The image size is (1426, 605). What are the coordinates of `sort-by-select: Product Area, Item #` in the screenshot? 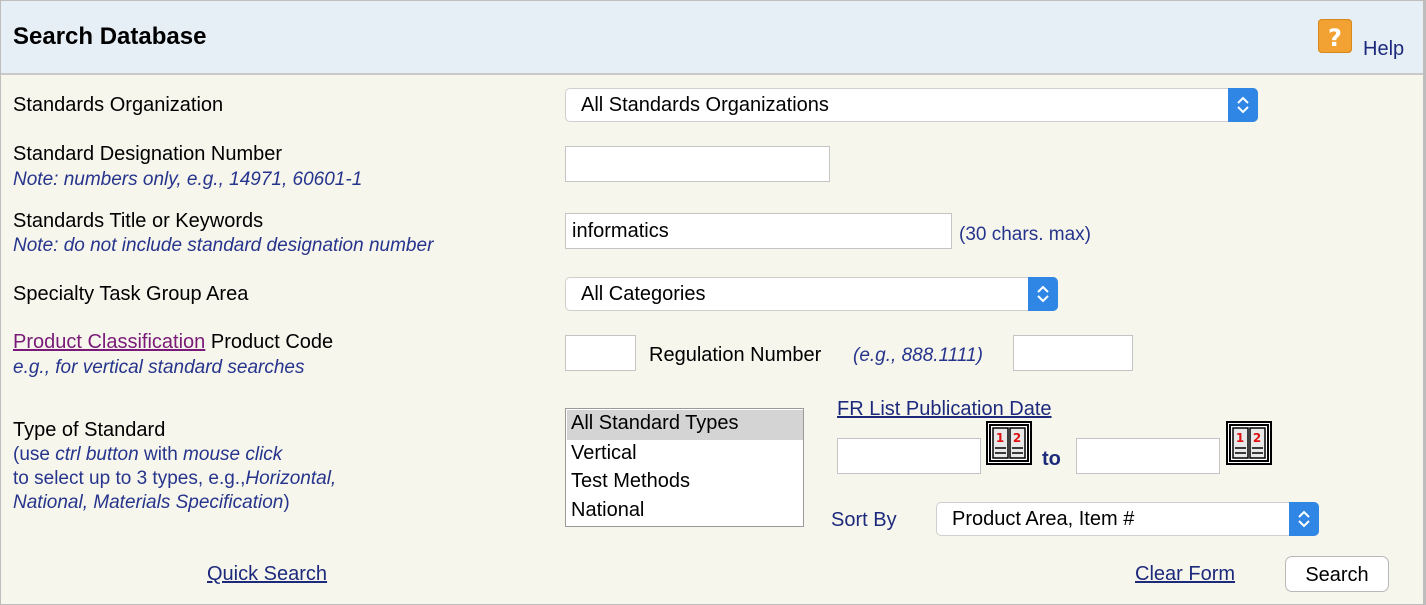 It's located at (1127, 519).